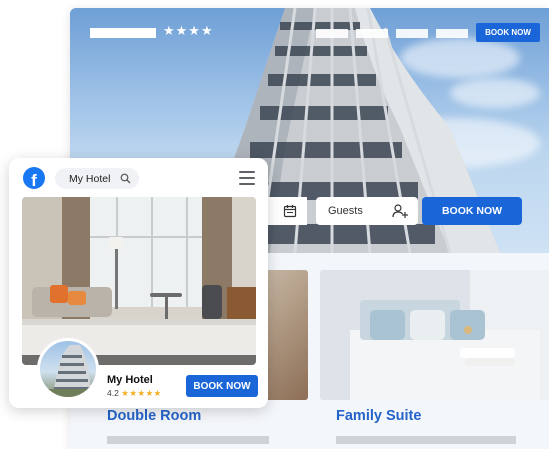 This screenshot has width=549, height=449. Describe the element at coordinates (378, 416) in the screenshot. I see `room-title-family: Family Suite` at that location.